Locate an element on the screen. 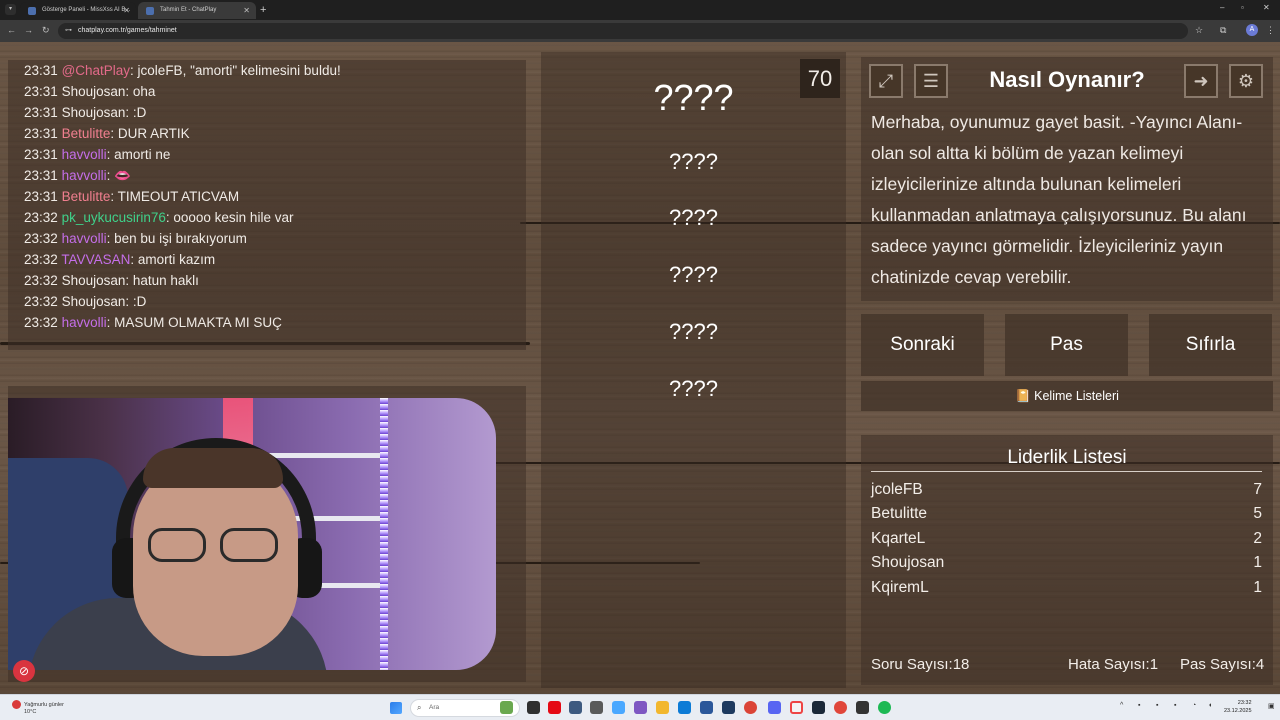  recording-icon: ⊘ is located at coordinates (24, 671).